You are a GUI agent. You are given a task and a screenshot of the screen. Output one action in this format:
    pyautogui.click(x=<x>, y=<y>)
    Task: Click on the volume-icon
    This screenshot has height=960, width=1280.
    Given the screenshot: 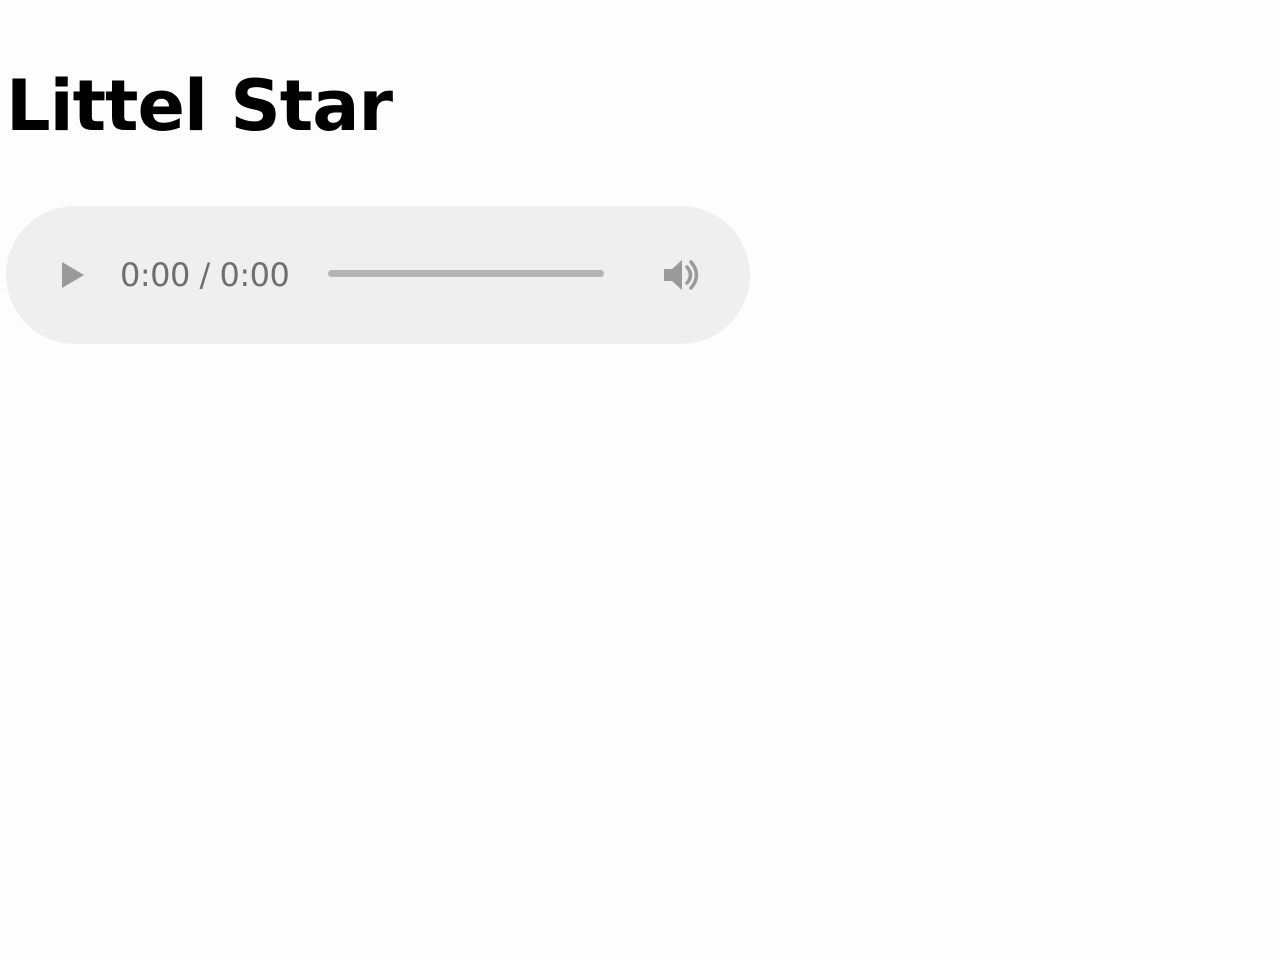 What is the action you would take?
    pyautogui.click(x=681, y=275)
    